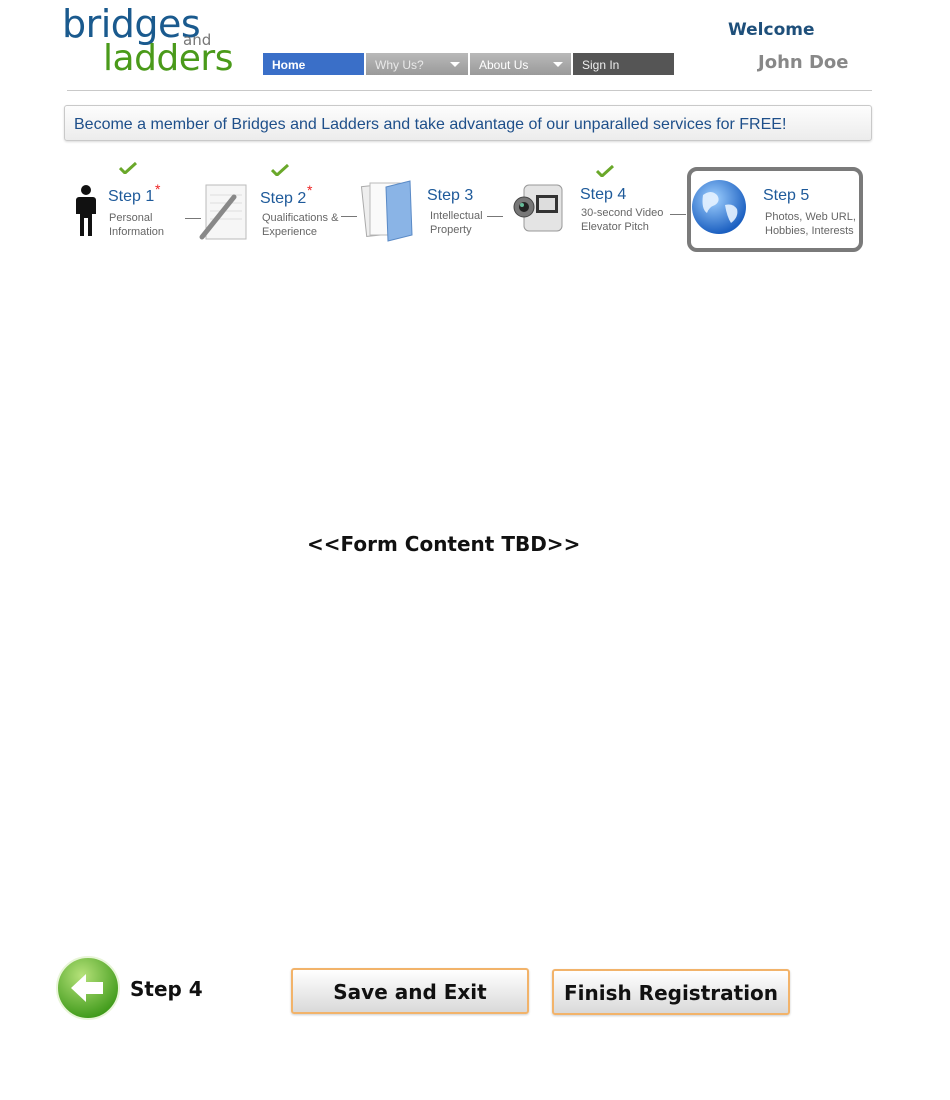 Image resolution: width=950 pixels, height=1100 pixels. I want to click on step-1-title-text: Step 1, so click(131, 196).